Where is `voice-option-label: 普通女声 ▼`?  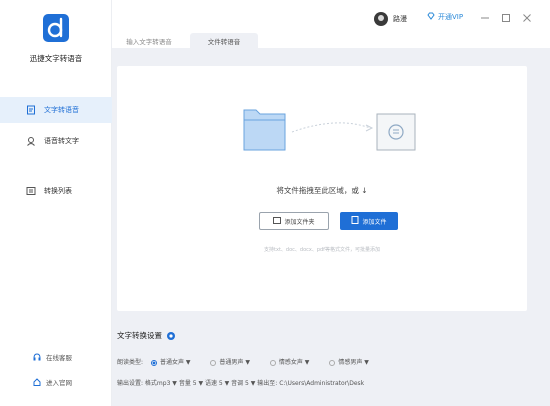
voice-option-label: 普通女声 ▼ is located at coordinates (175, 362).